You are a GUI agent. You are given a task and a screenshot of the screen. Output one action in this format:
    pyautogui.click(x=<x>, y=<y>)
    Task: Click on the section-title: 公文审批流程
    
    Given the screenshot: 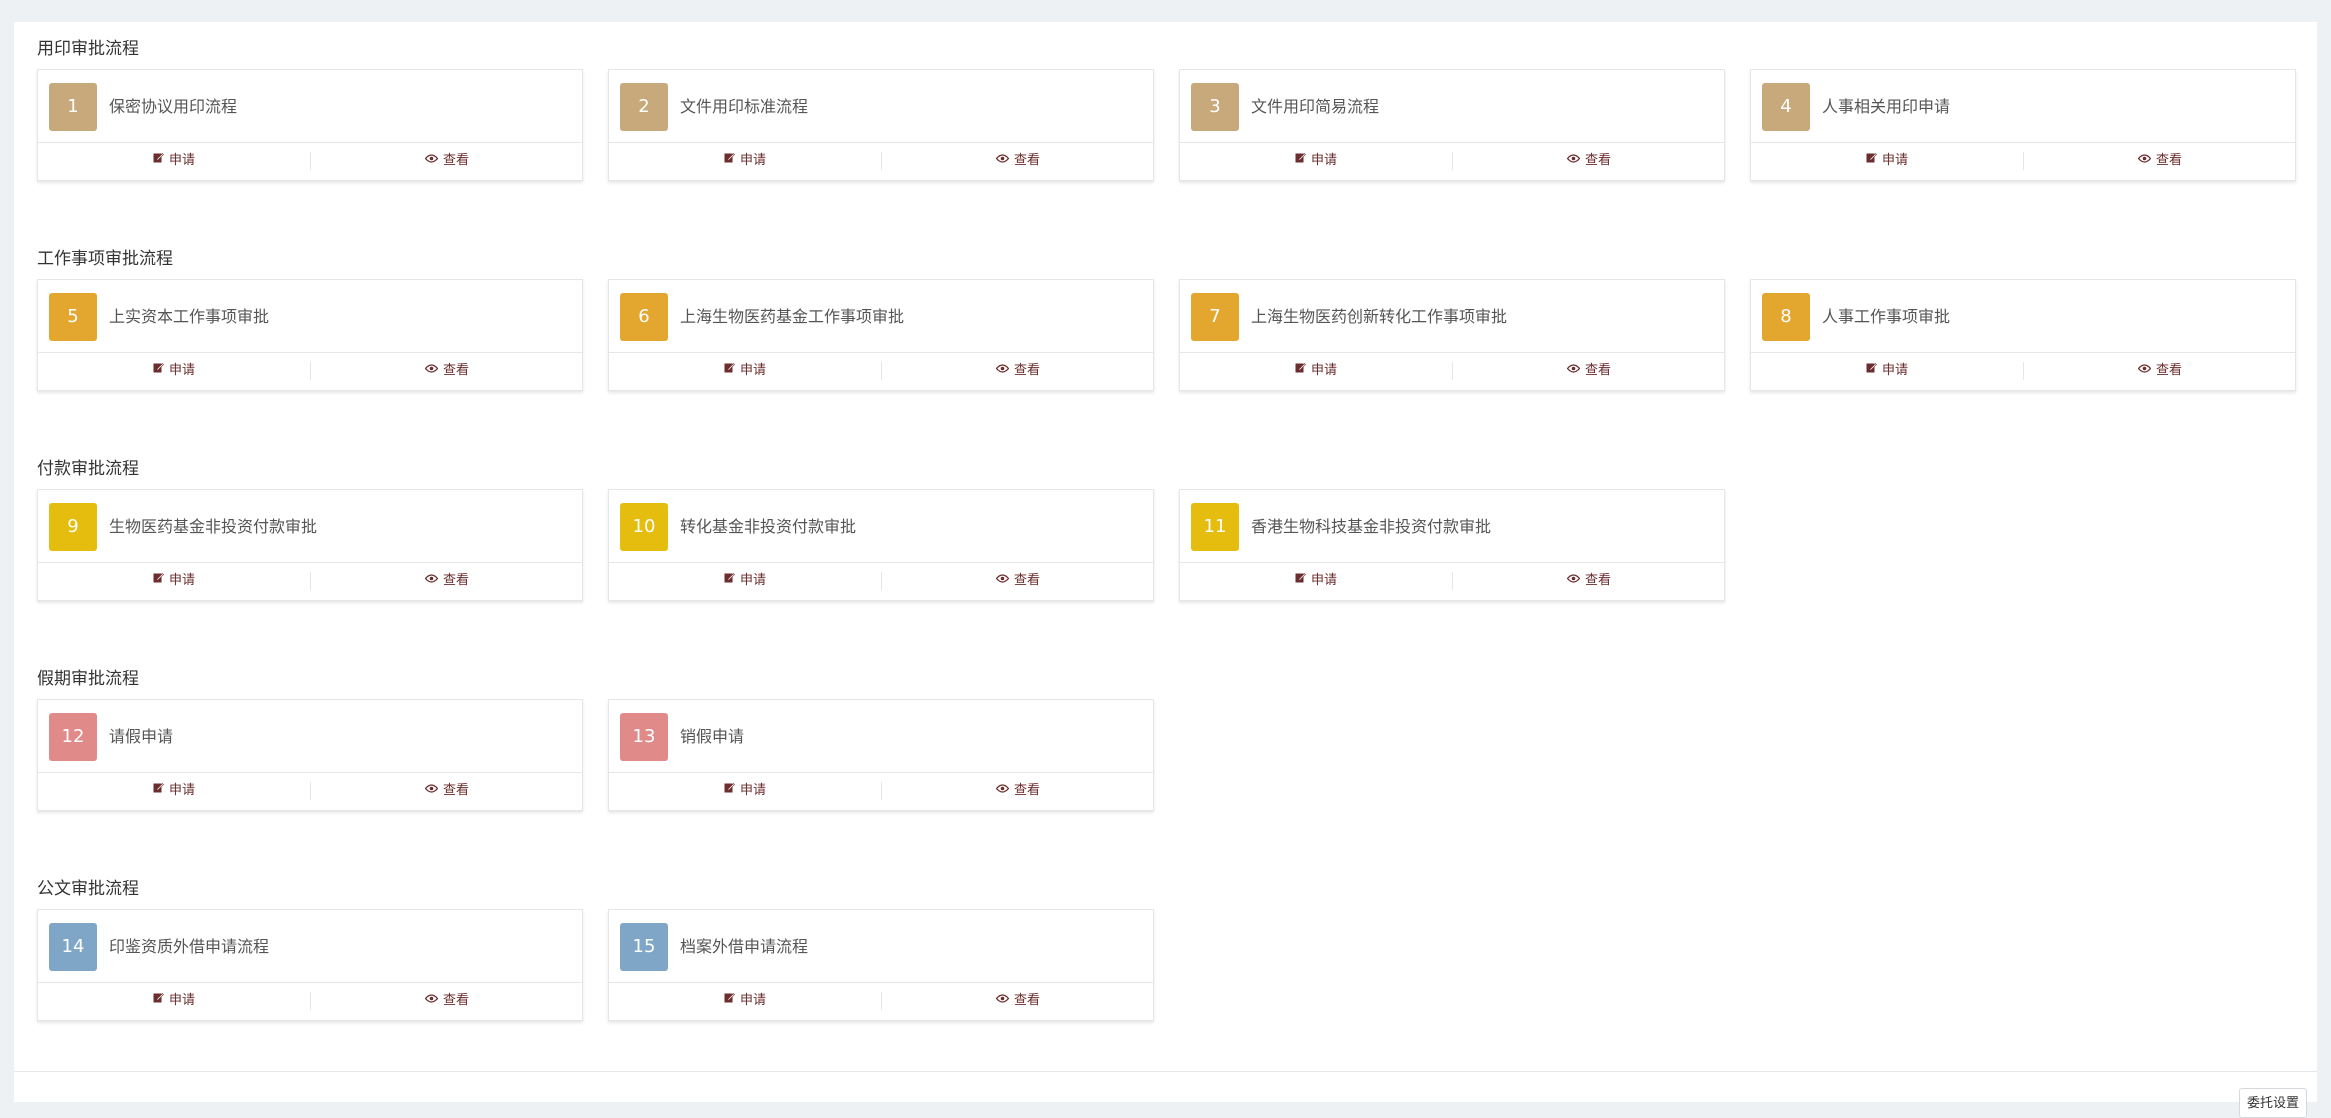 What is the action you would take?
    pyautogui.click(x=88, y=889)
    